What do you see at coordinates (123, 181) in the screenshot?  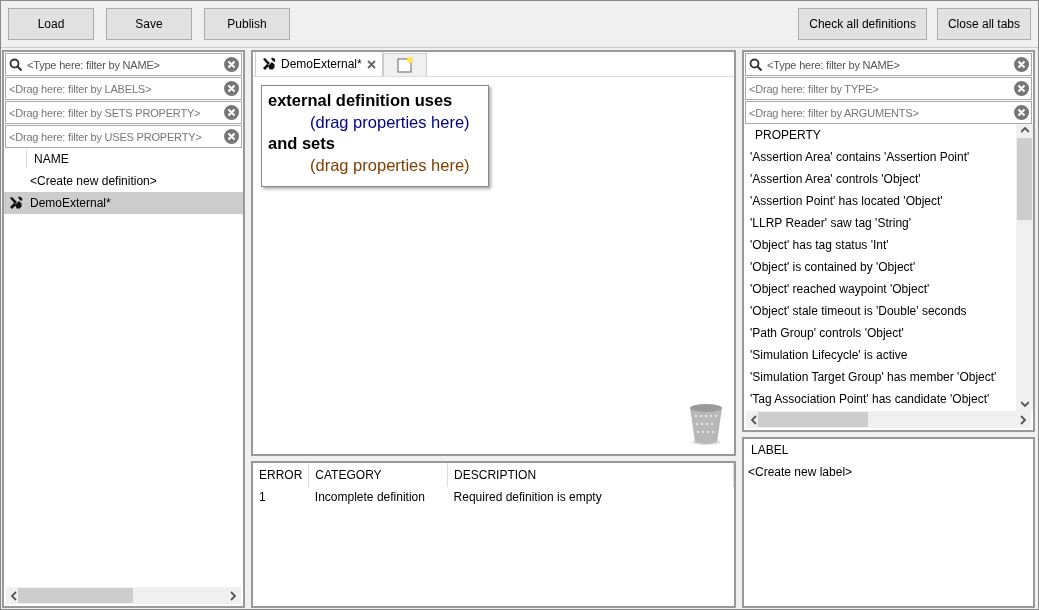 I see `definition-item: <Create new definition>` at bounding box center [123, 181].